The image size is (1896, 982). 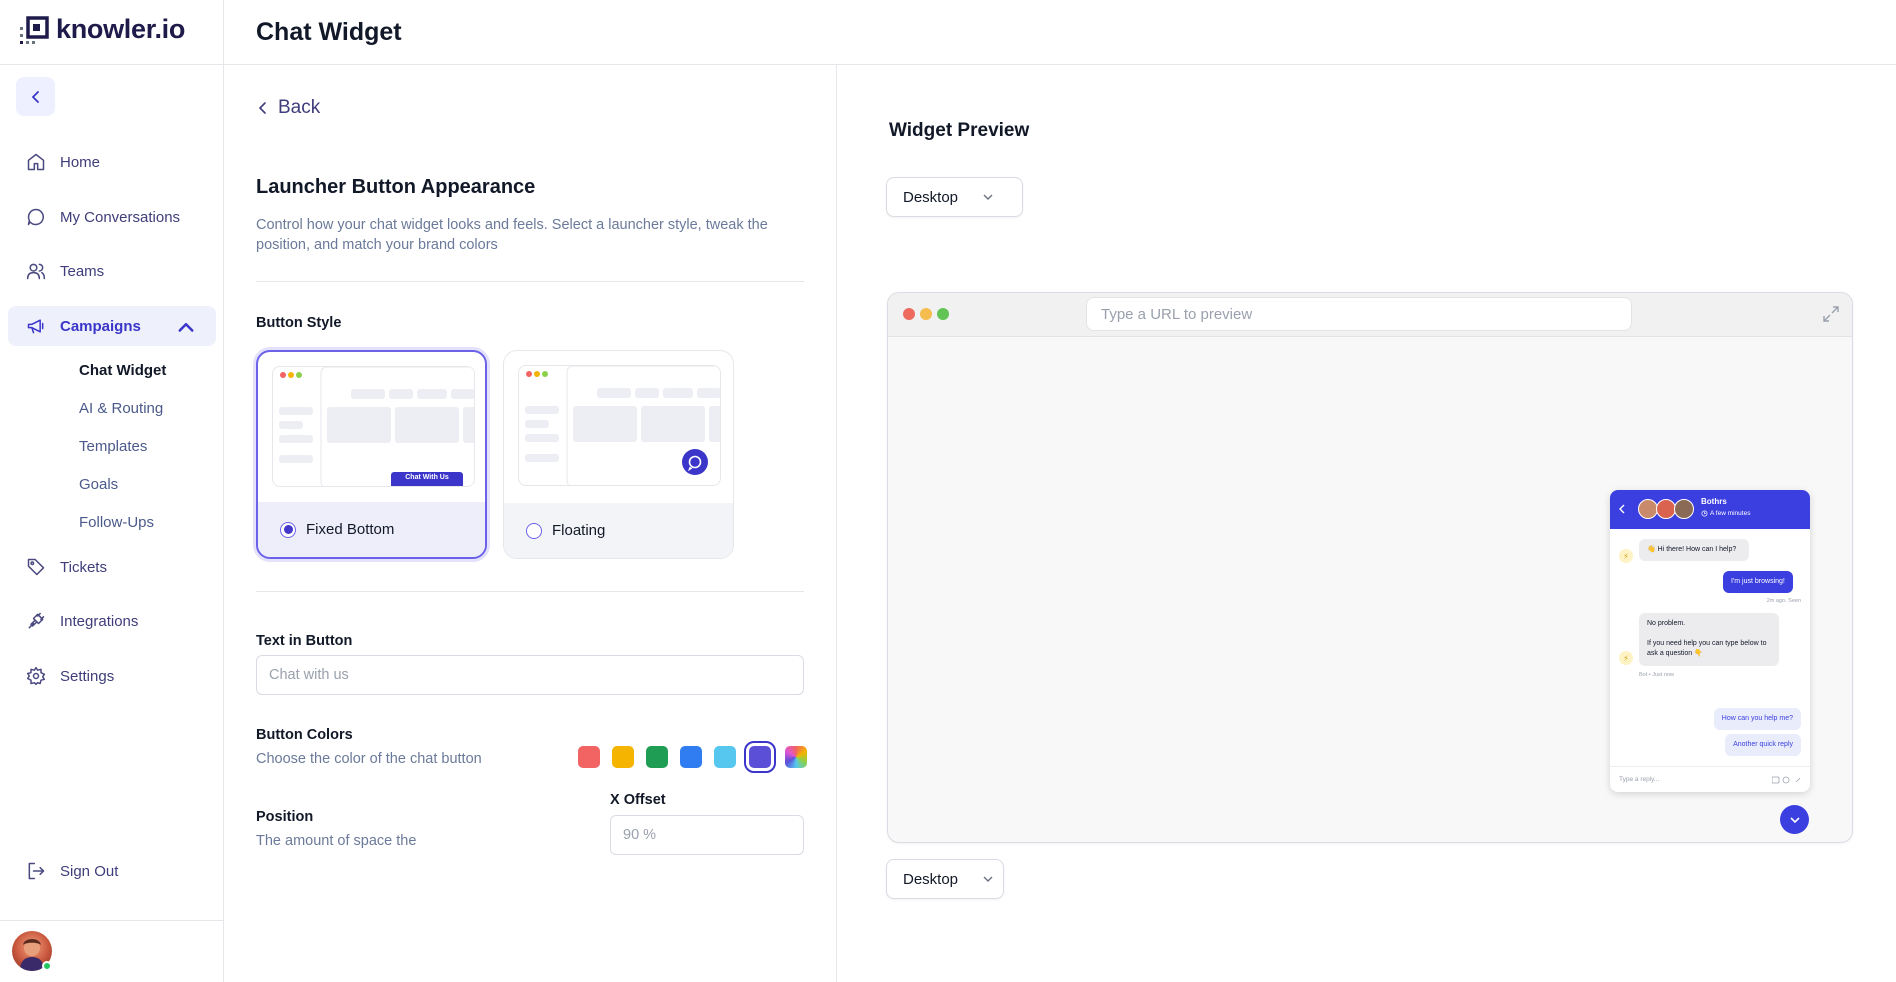 I want to click on logo-icon, so click(x=34, y=29).